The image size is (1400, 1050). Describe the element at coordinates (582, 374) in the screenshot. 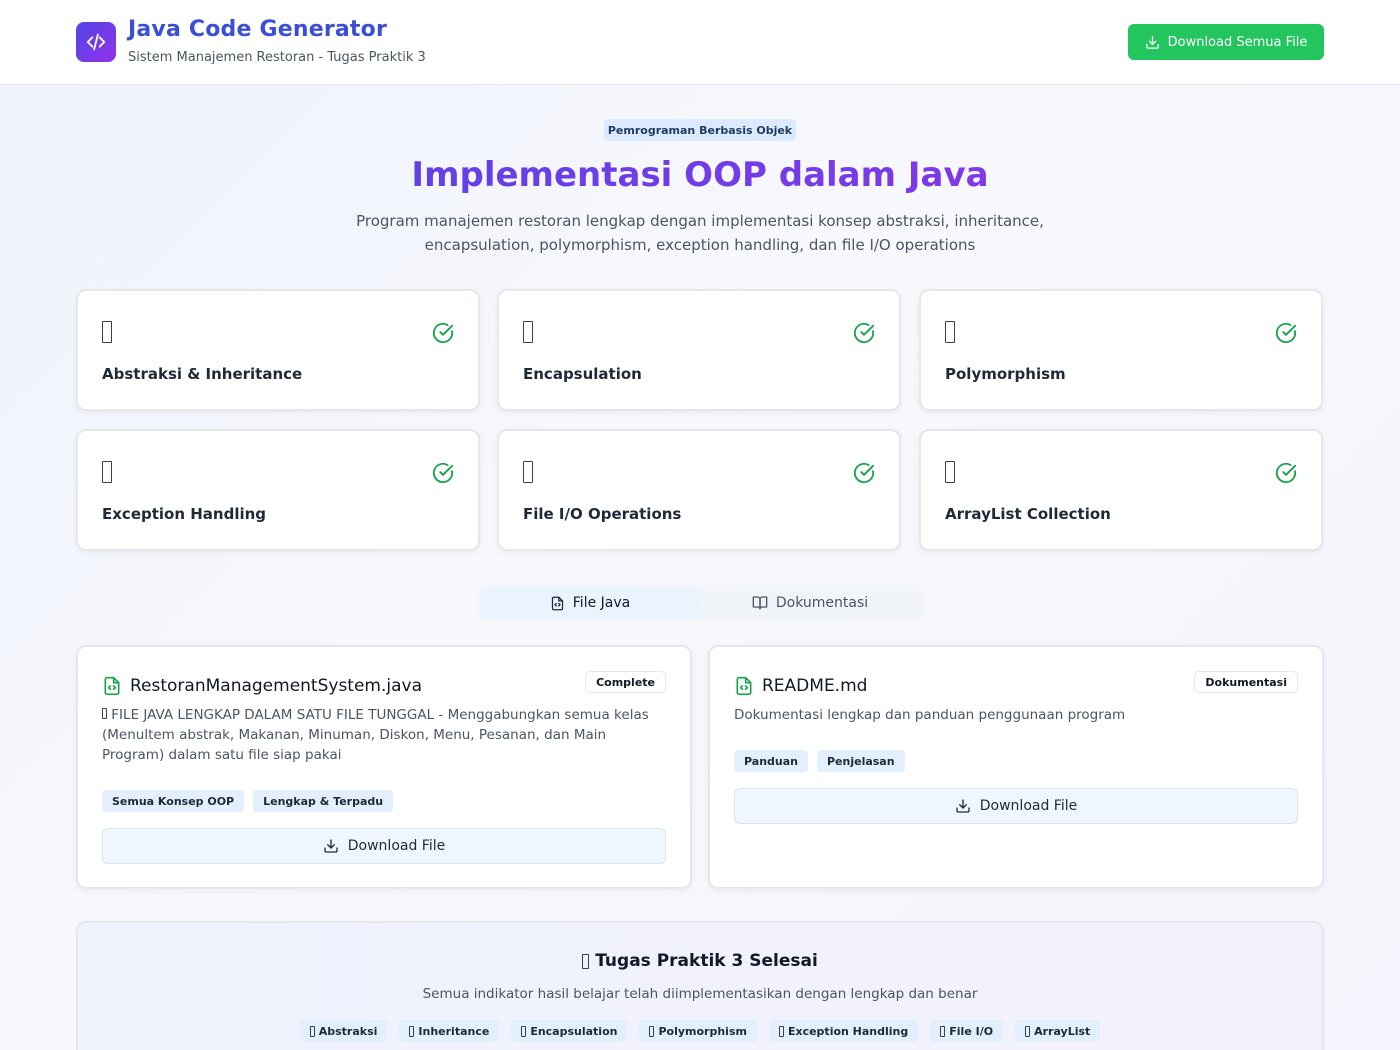

I see `concept-label: Encapsulation` at that location.